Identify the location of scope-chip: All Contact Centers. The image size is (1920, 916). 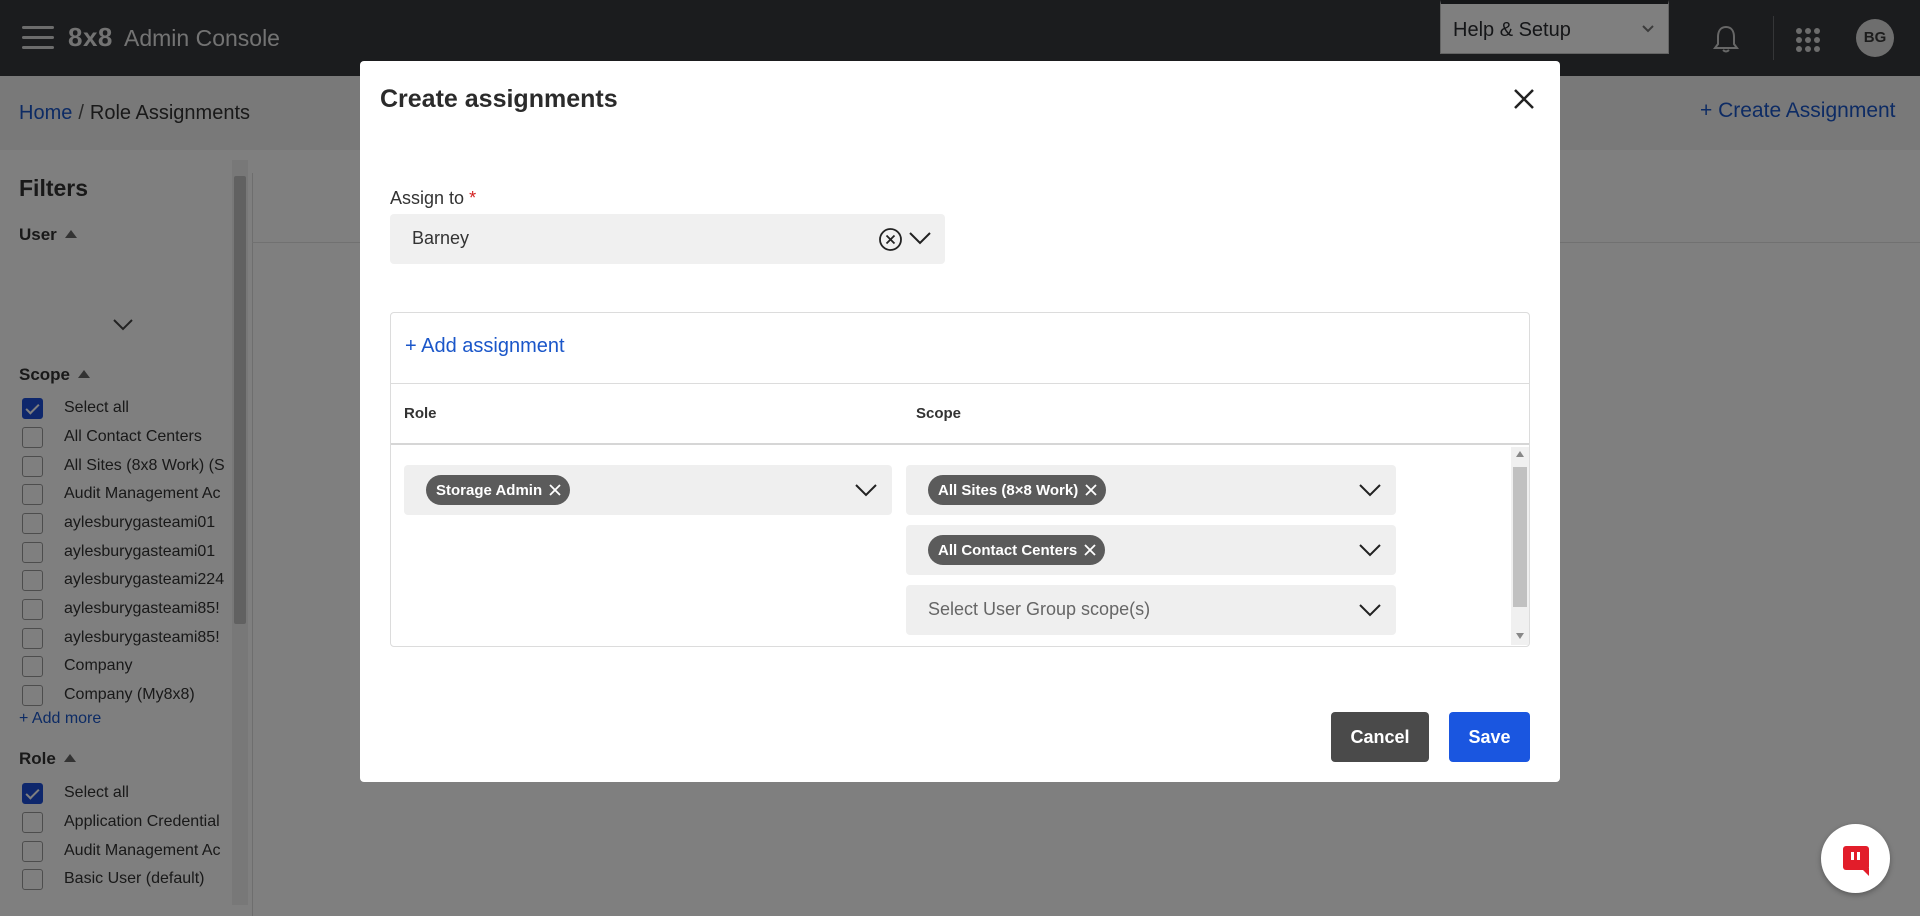
(1017, 550).